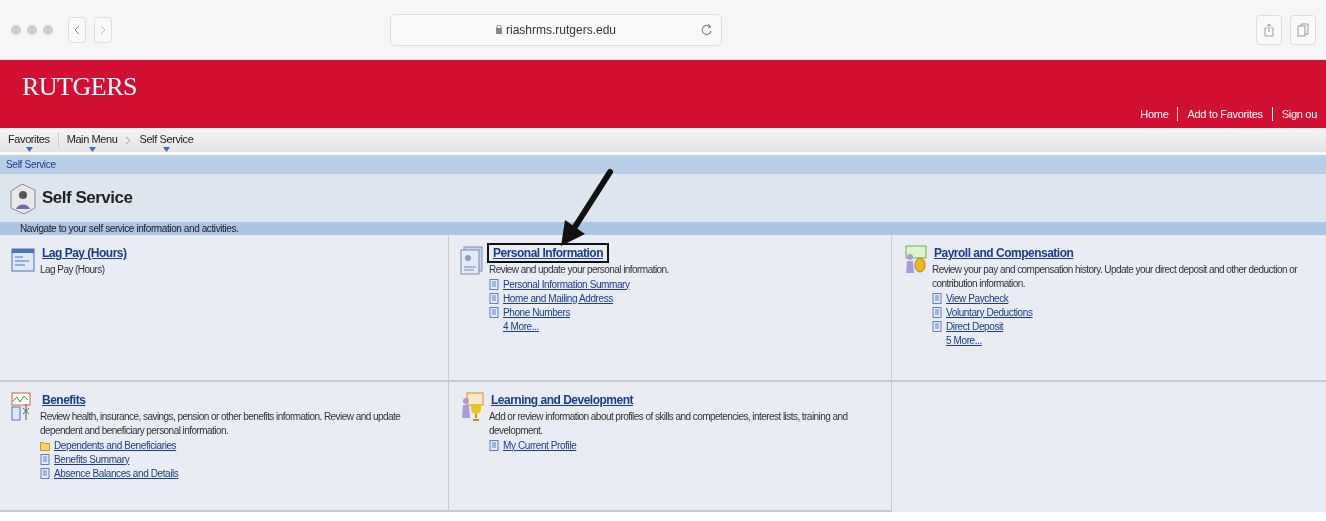 This screenshot has width=1326, height=521. I want to click on sublink: Home and Mailing Address, so click(558, 298).